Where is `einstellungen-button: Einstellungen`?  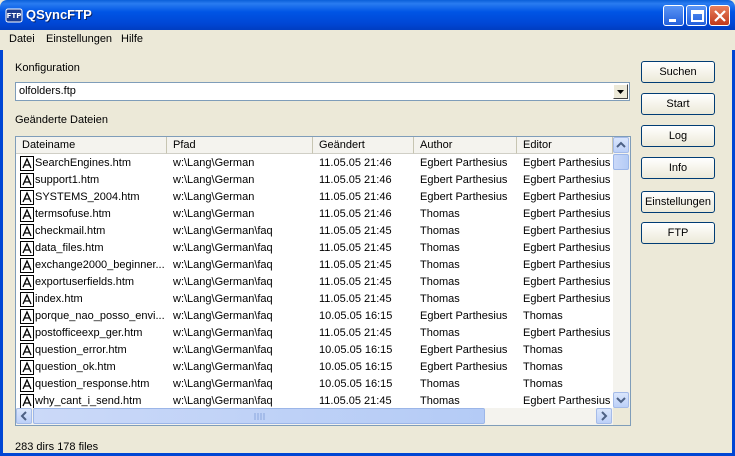
einstellungen-button: Einstellungen is located at coordinates (678, 202).